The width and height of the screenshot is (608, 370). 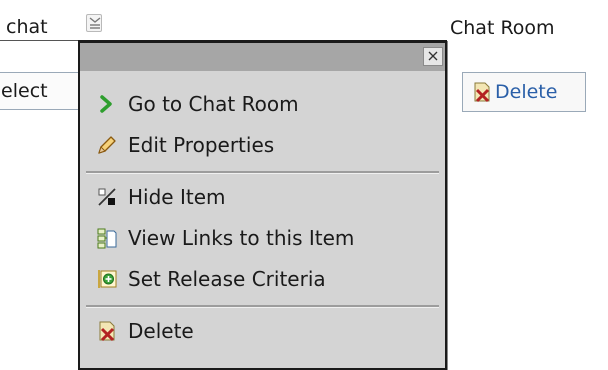 I want to click on menu-item-view-links: View Links to this Item, so click(x=225, y=238).